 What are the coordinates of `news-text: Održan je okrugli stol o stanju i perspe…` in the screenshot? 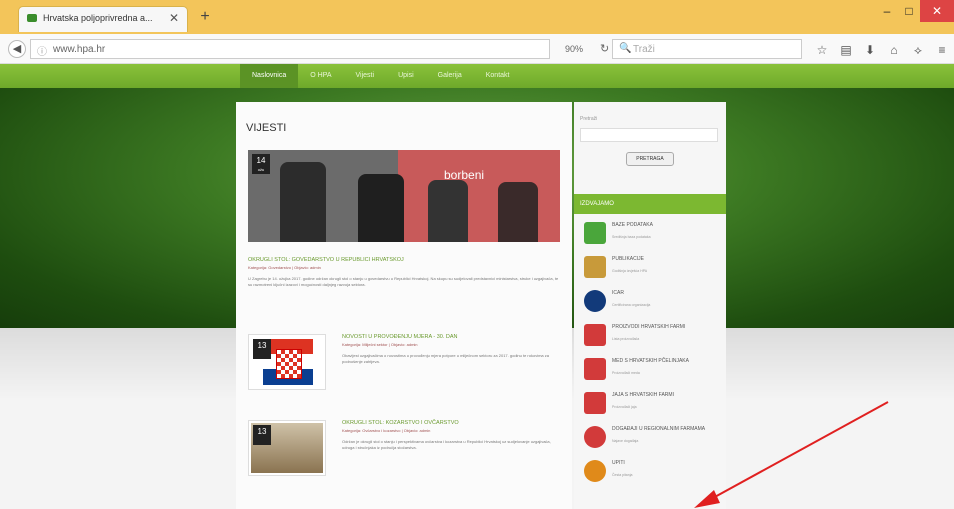 It's located at (446, 444).